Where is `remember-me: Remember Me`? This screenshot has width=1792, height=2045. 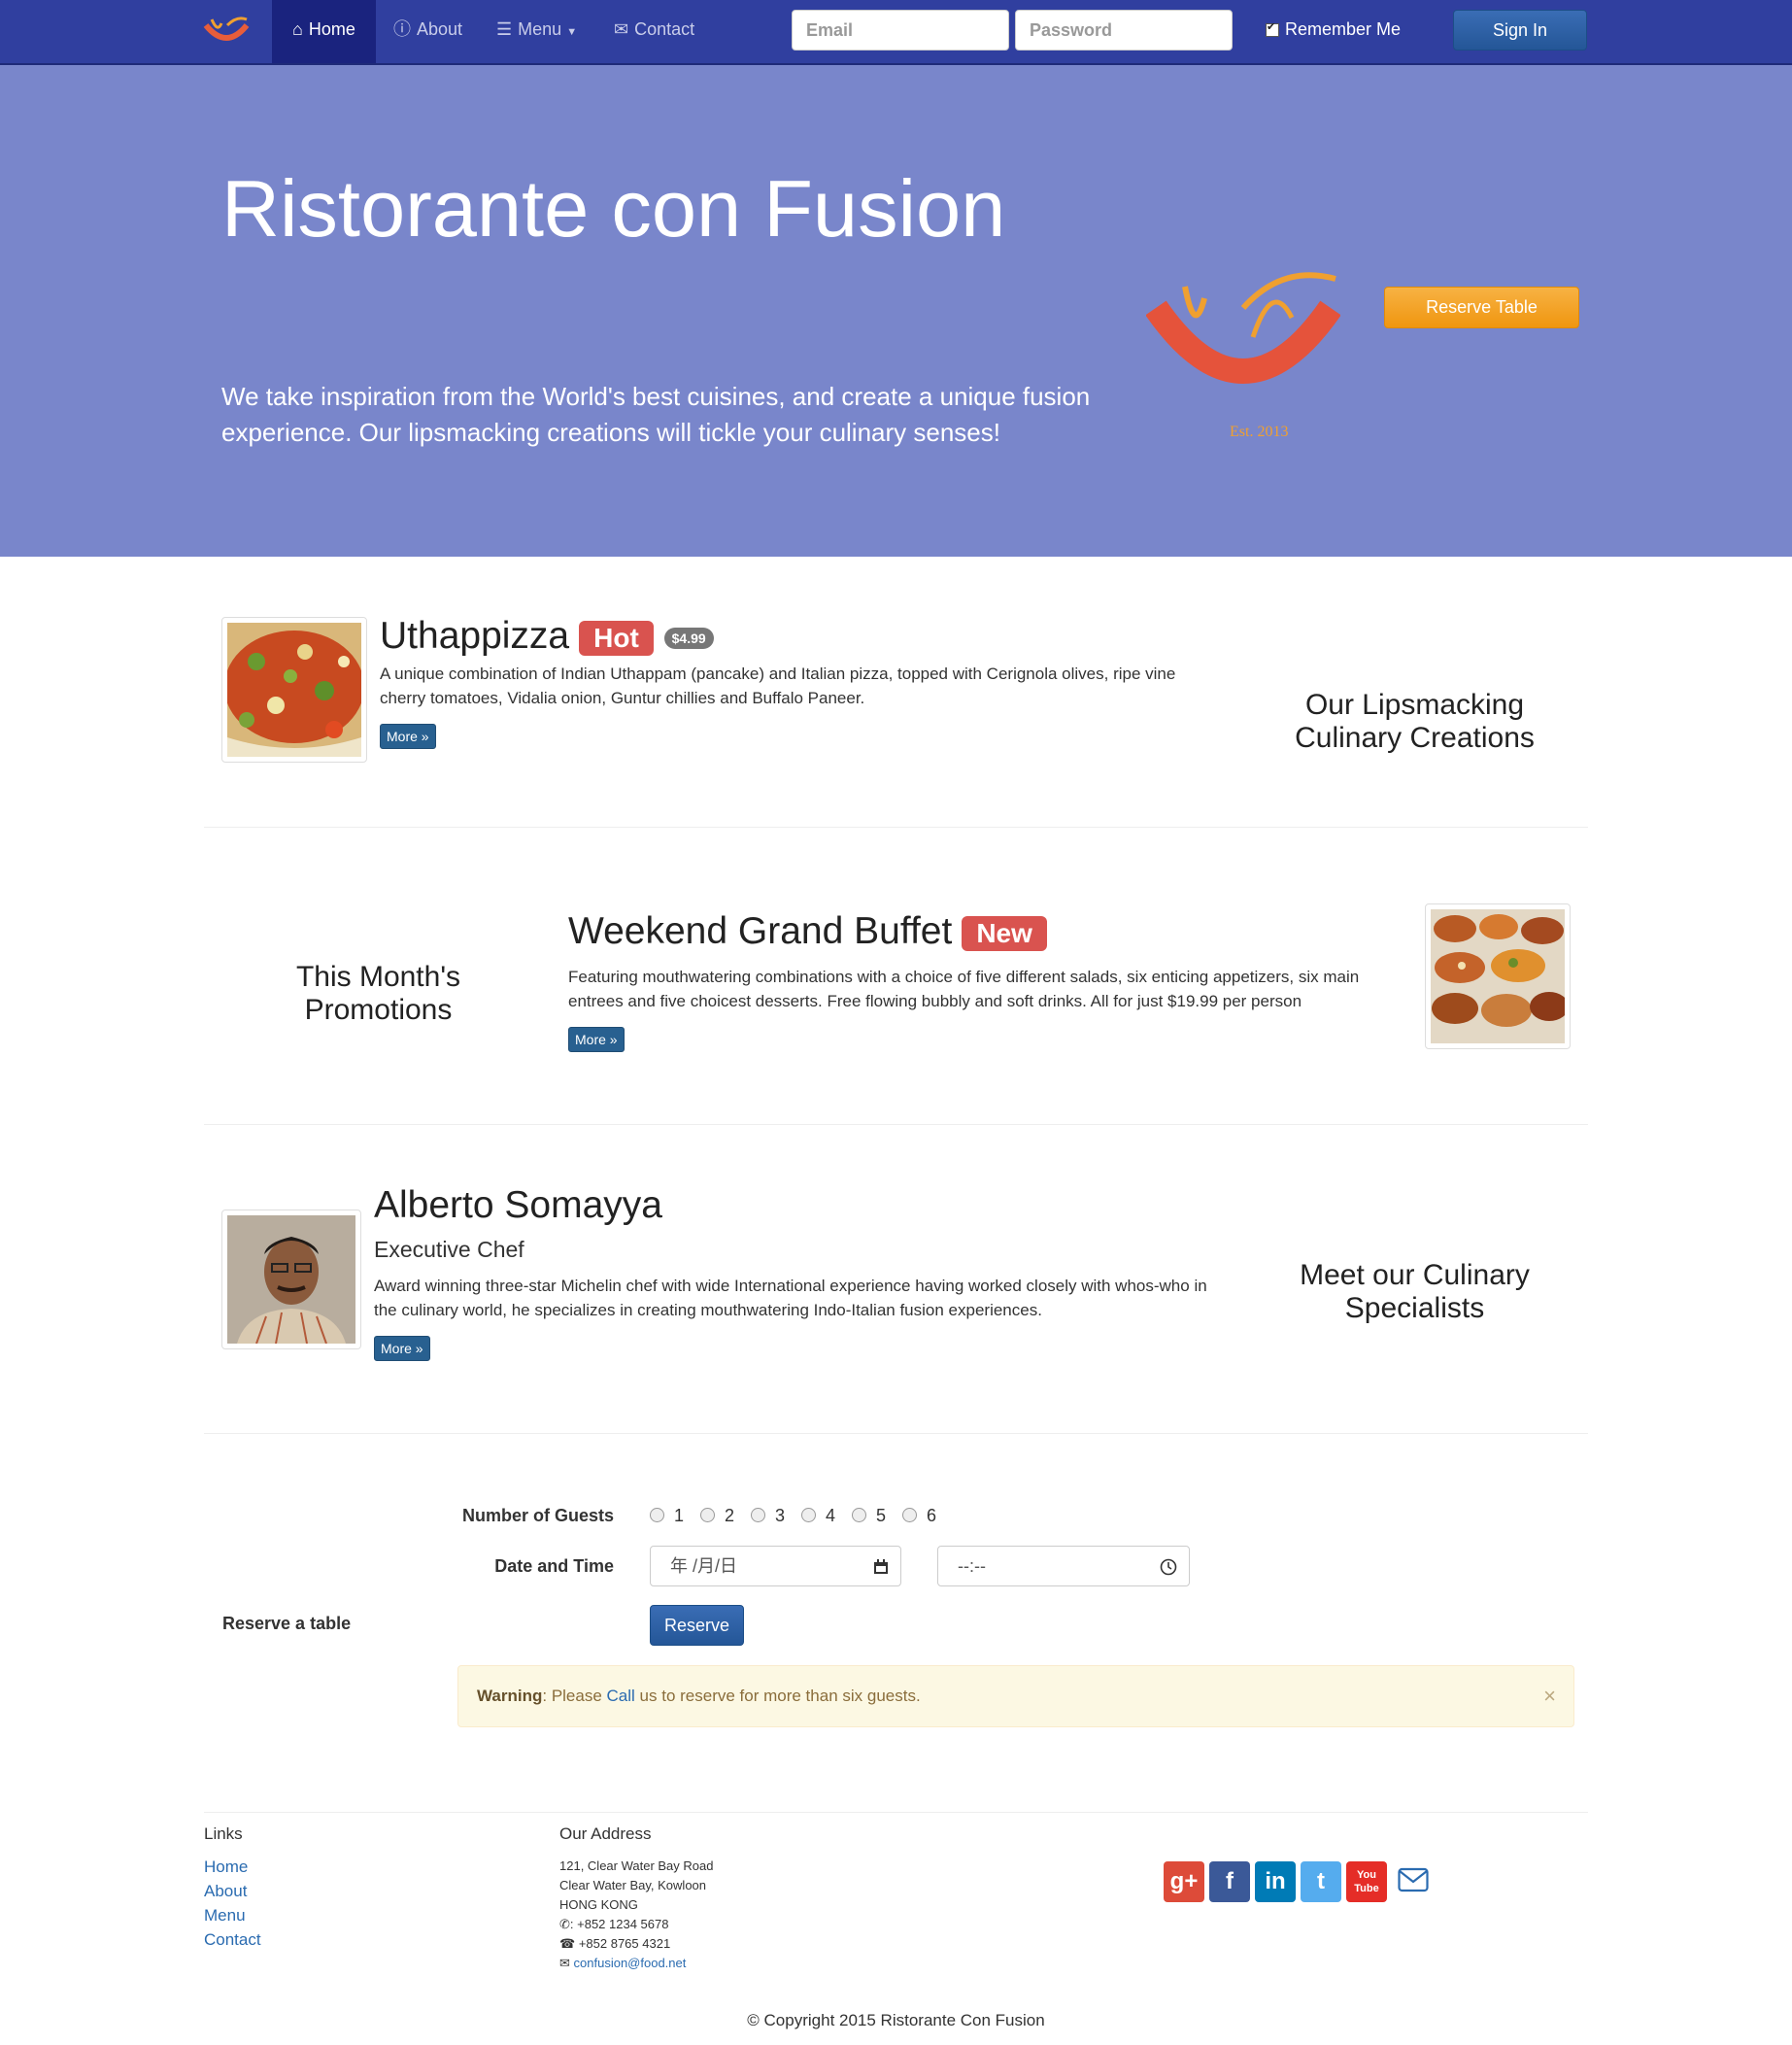
remember-me: Remember Me is located at coordinates (1333, 29).